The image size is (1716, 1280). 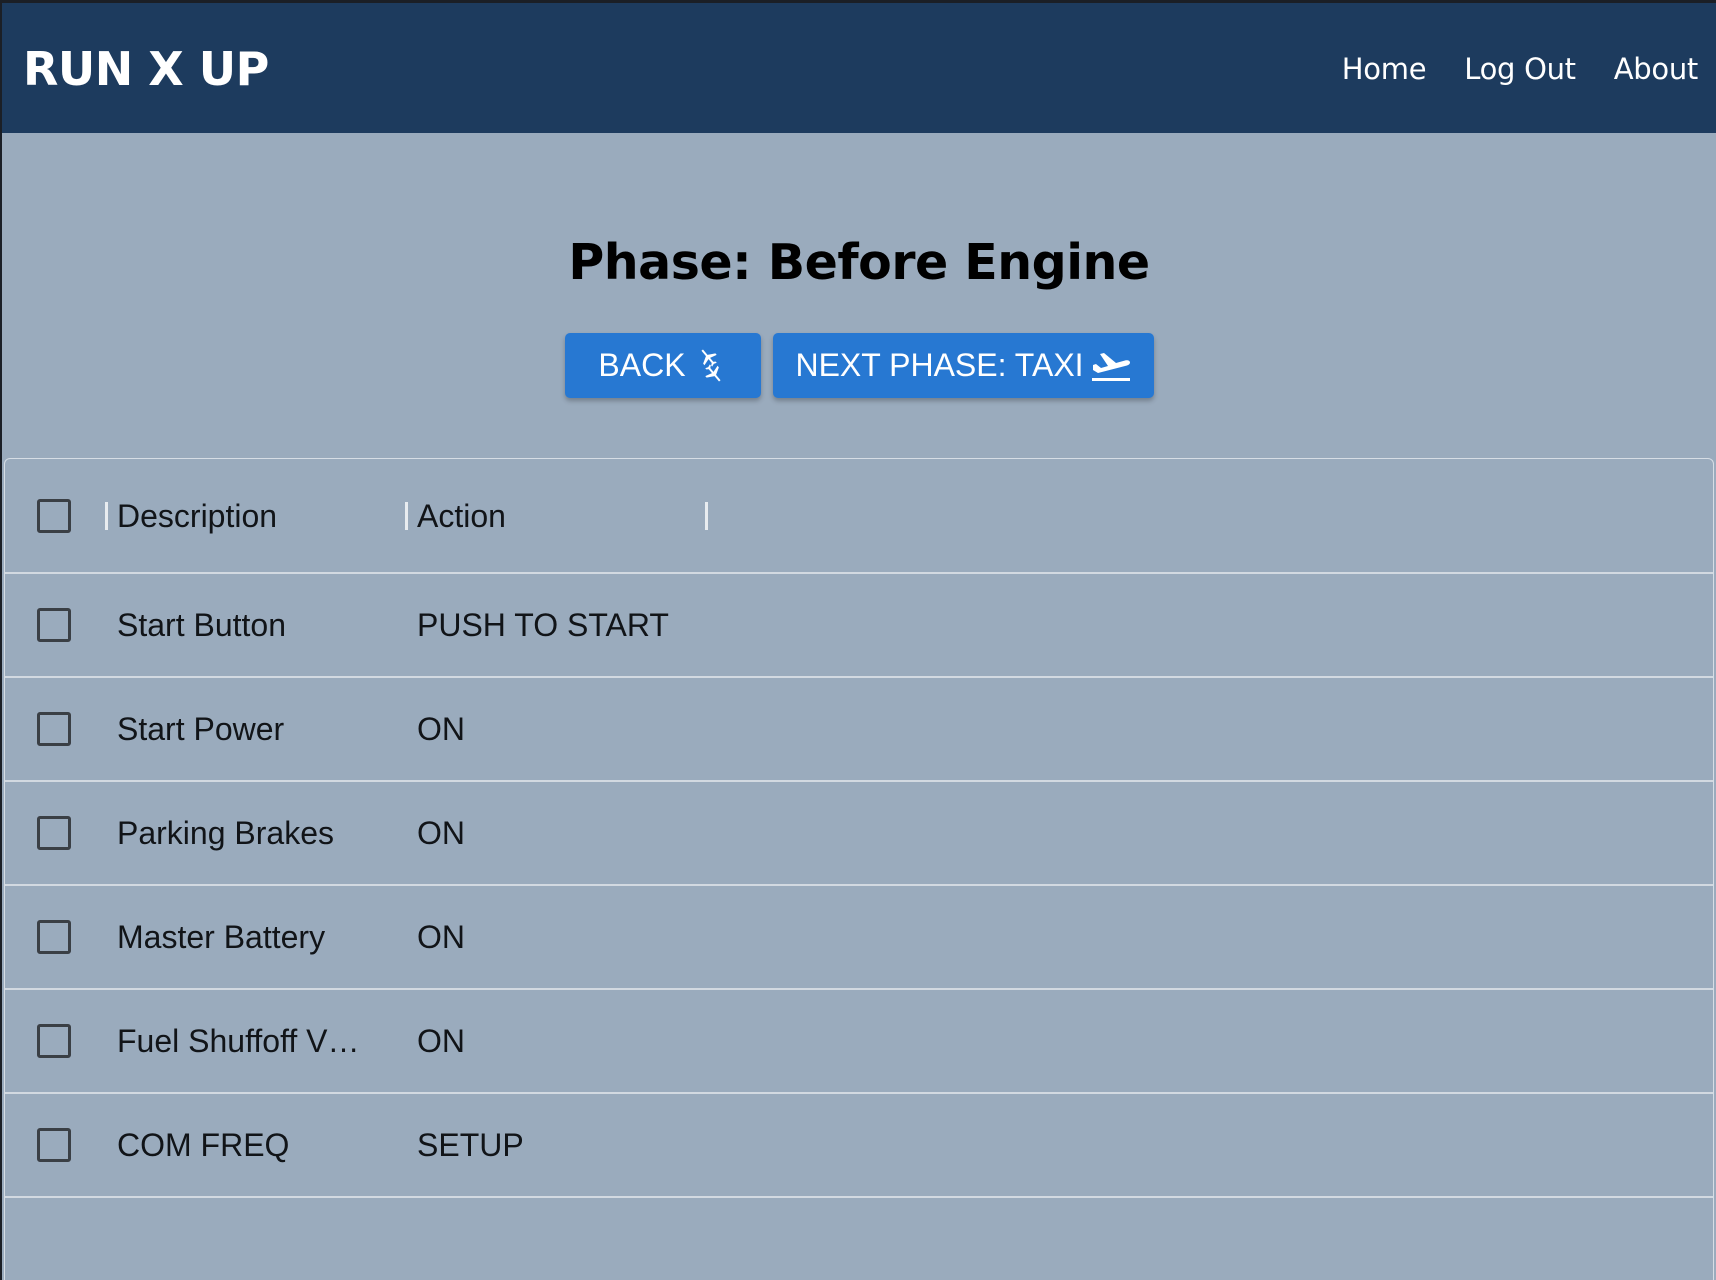 I want to click on row-description: Start Button, so click(x=201, y=625).